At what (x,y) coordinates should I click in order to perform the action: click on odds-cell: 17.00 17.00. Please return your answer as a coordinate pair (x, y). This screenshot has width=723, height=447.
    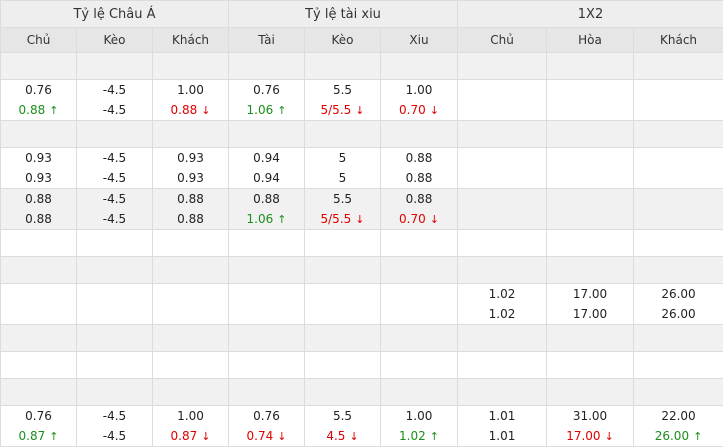
    Looking at the image, I should click on (590, 304).